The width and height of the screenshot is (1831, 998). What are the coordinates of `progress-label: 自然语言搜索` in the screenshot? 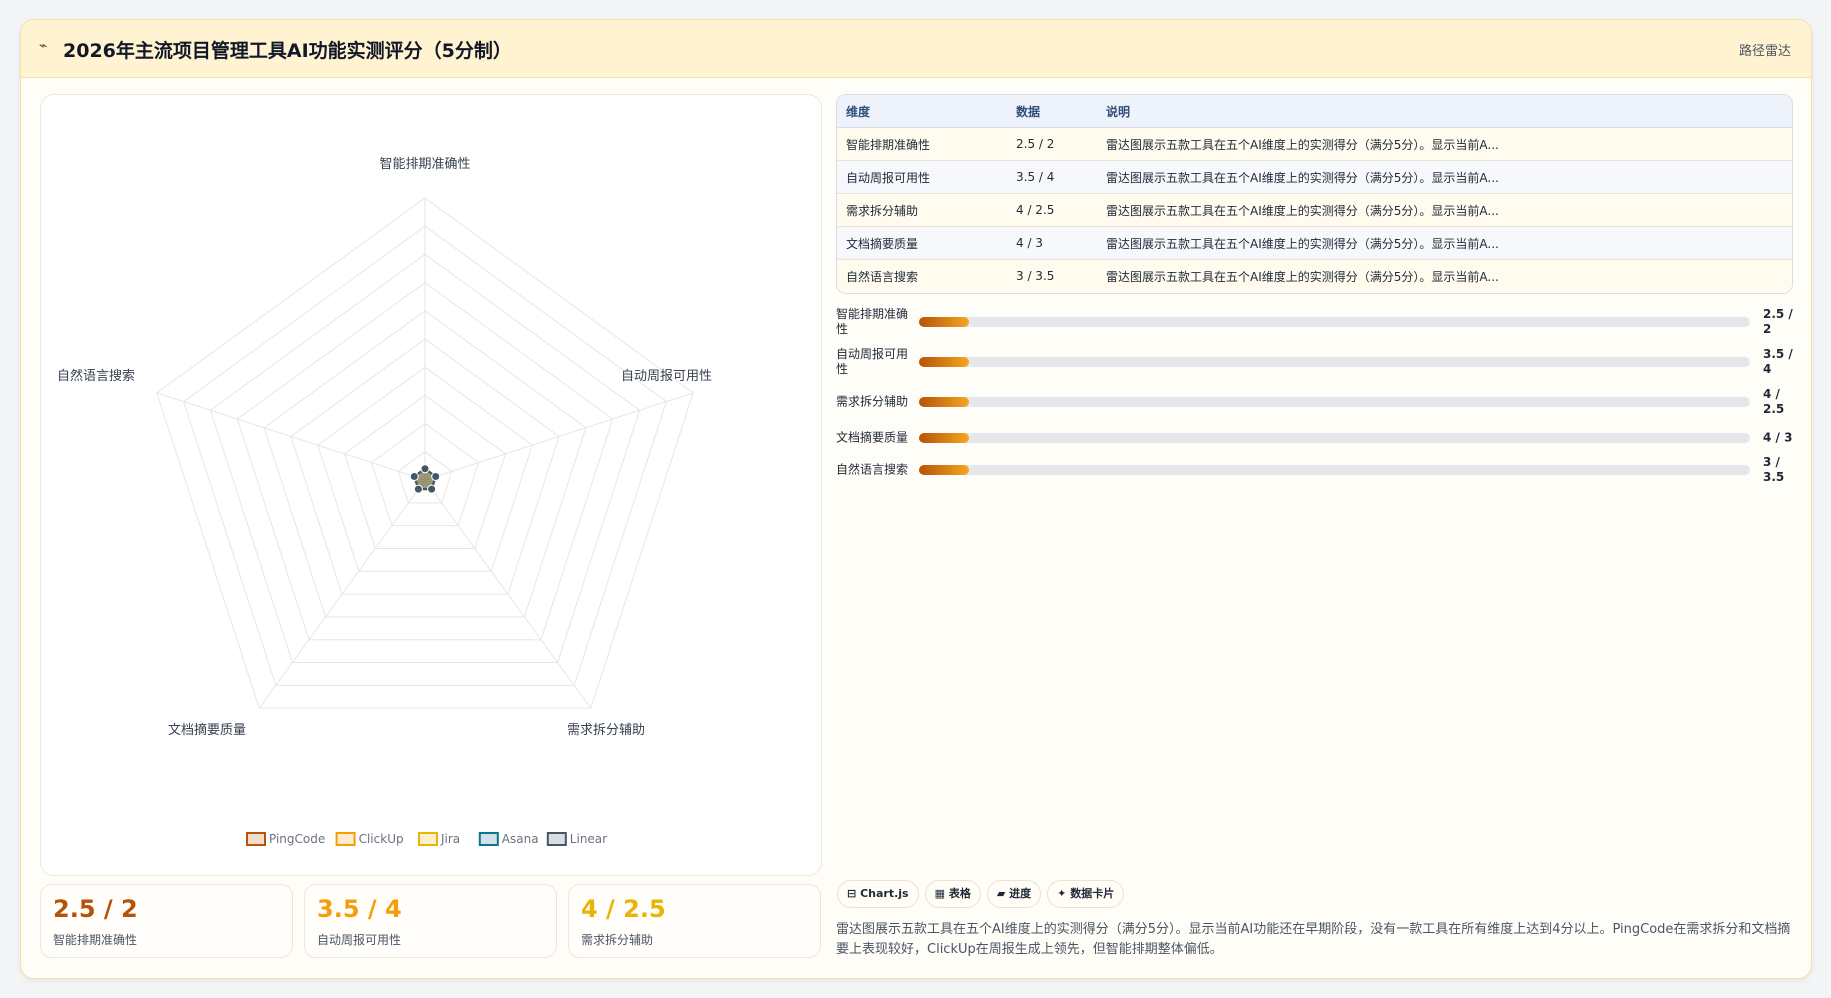 It's located at (872, 469).